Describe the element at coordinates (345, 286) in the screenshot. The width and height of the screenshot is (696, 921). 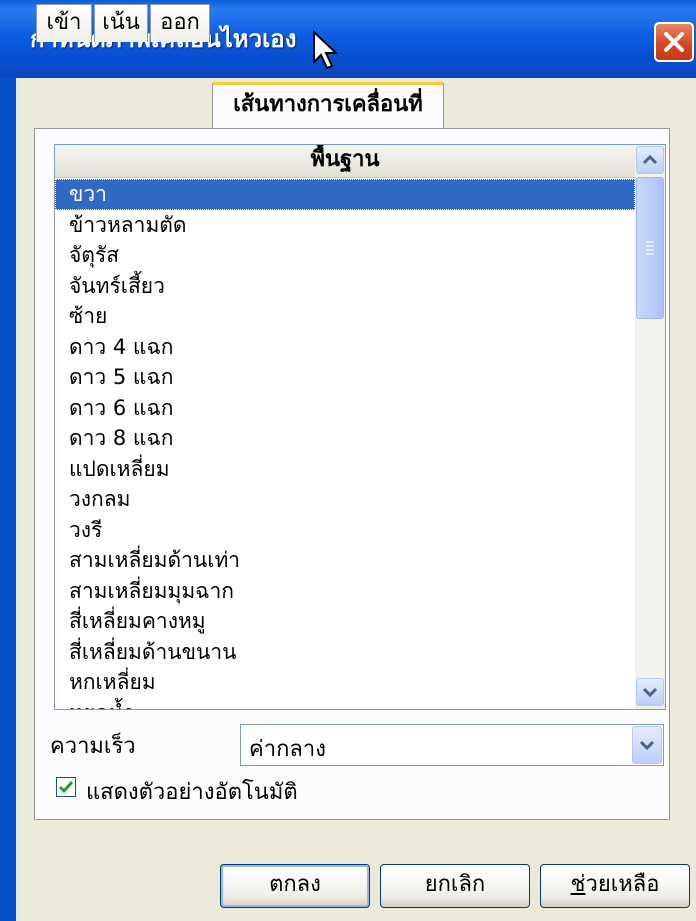
I see `list-item: จันทร์เสี้ยว` at that location.